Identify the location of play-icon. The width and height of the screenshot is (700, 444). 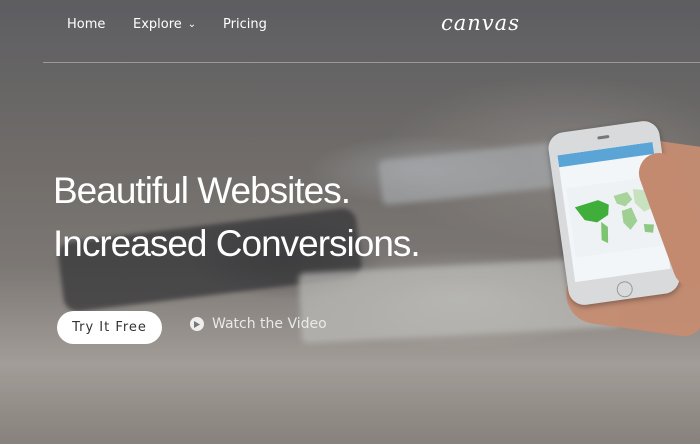
(197, 324).